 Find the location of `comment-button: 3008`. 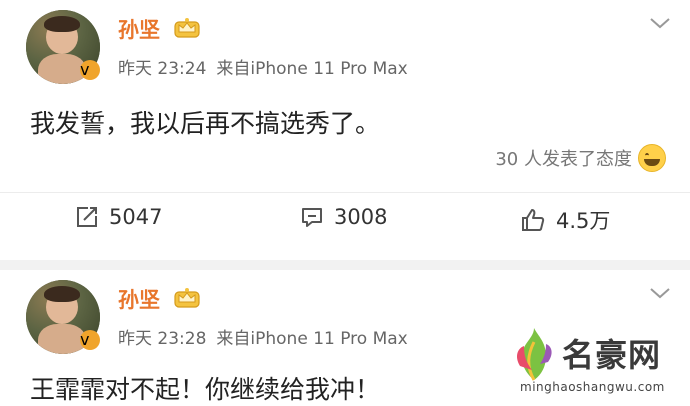

comment-button: 3008 is located at coordinates (343, 217).